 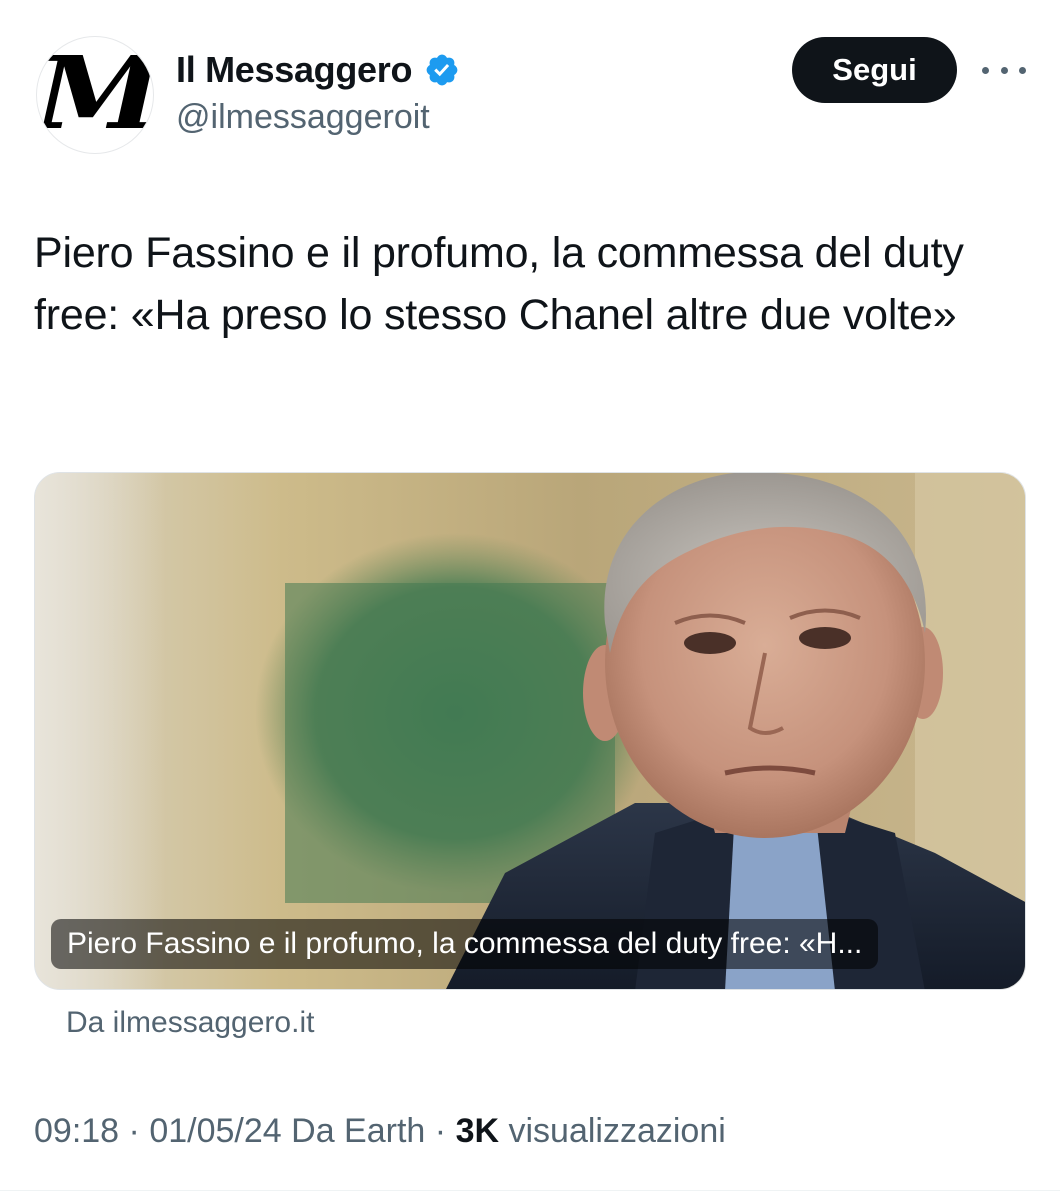 I want to click on verified-badge-icon, so click(x=442, y=70).